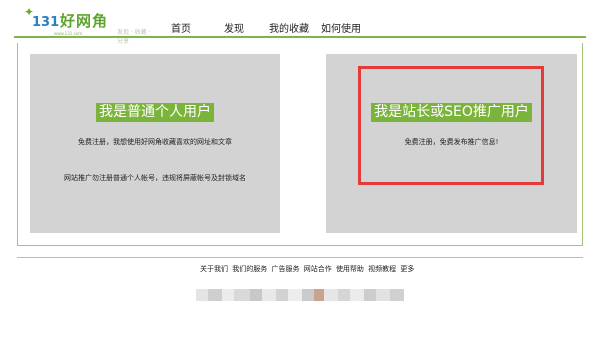 The image size is (600, 354). Describe the element at coordinates (155, 178) in the screenshot. I see `personal-user-note: 网站推广勿注册普通个人帐号，违规将屏蔽帐号及封锁域名` at that location.